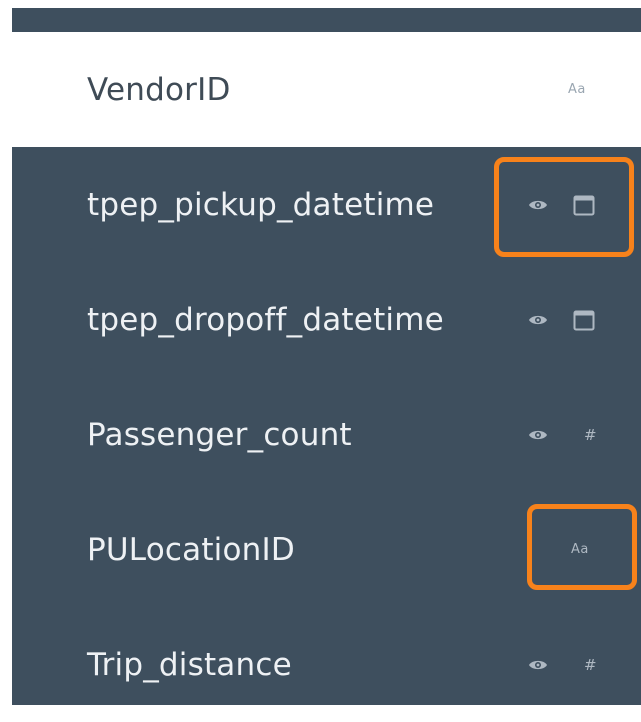 Image resolution: width=641 pixels, height=722 pixels. I want to click on highlight-box-pulocation-type, so click(582, 547).